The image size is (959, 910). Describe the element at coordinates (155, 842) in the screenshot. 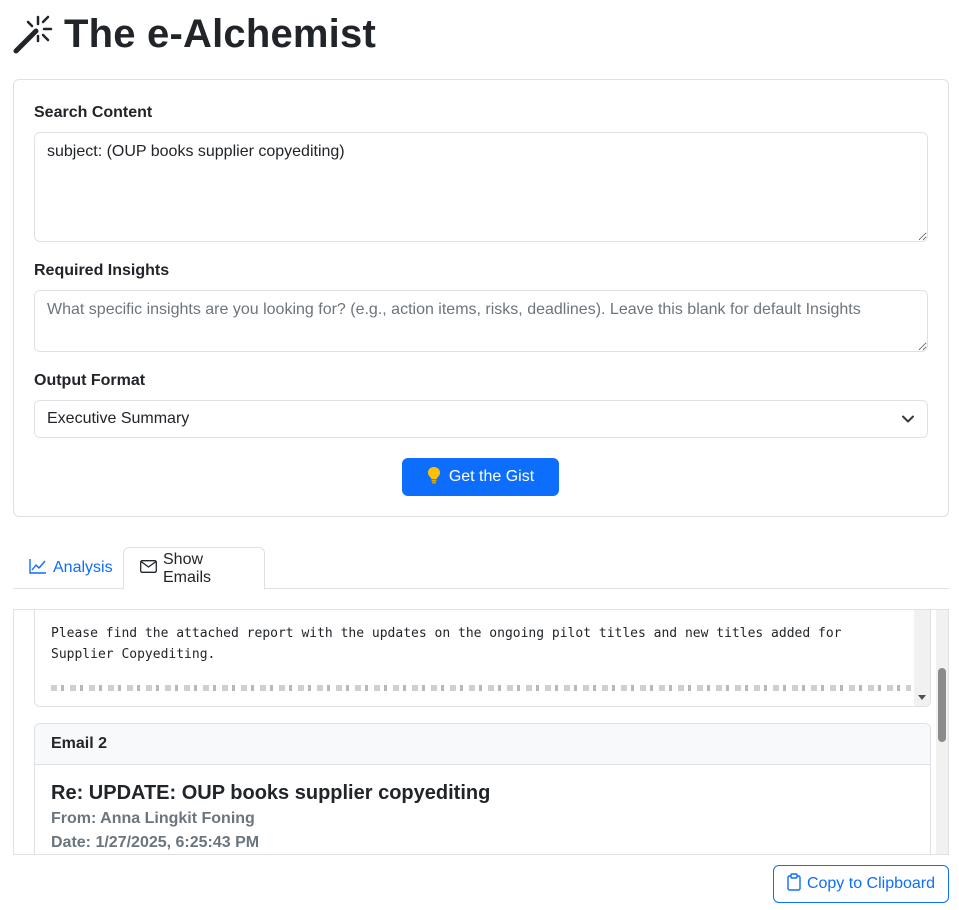

I see `email-2-date: Date: 1/27/2025, 6:25:43 PM` at that location.